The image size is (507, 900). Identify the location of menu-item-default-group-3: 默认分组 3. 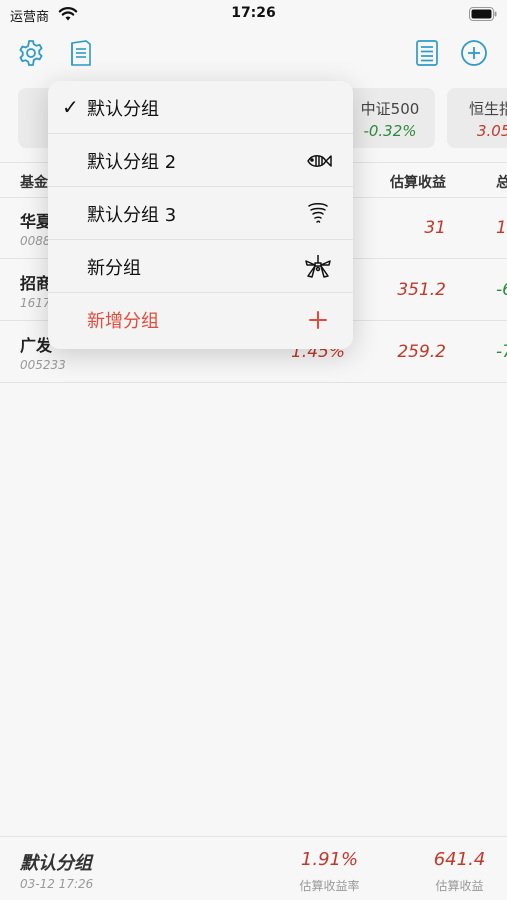
(200, 213).